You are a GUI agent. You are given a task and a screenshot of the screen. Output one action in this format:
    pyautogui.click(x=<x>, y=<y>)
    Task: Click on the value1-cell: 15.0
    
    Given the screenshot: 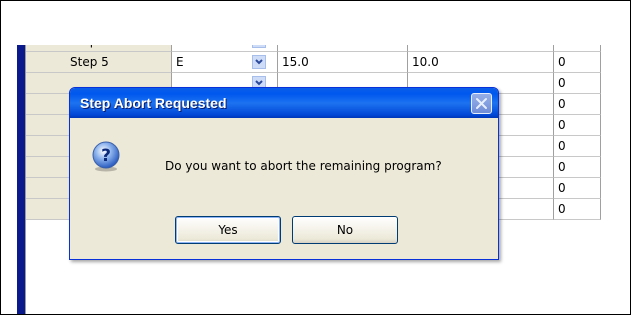 What is the action you would take?
    pyautogui.click(x=343, y=62)
    